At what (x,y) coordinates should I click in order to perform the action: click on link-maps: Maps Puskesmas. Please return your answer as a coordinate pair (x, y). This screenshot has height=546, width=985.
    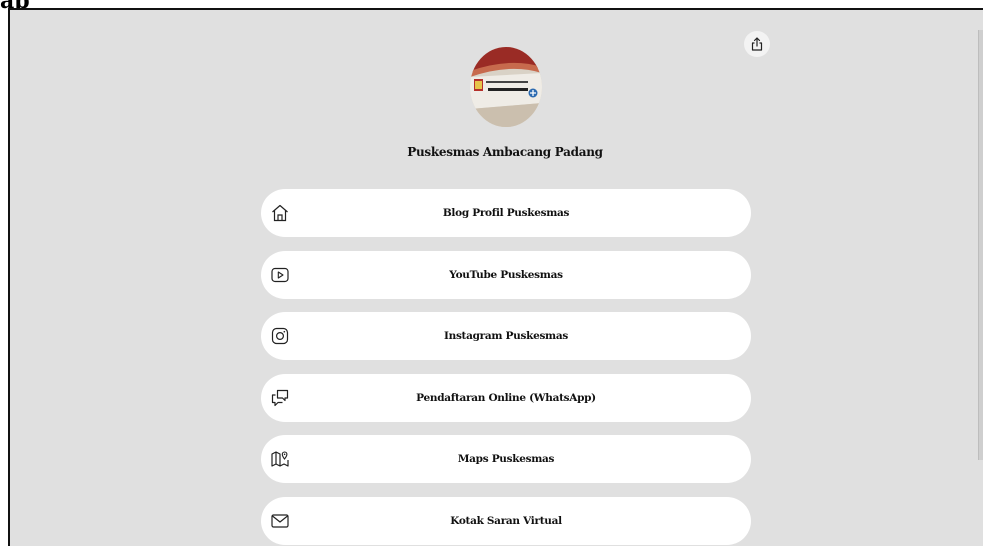
    Looking at the image, I should click on (506, 459).